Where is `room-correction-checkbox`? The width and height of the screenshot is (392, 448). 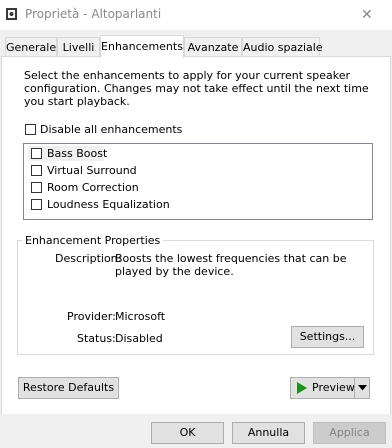
room-correction-checkbox is located at coordinates (36, 187).